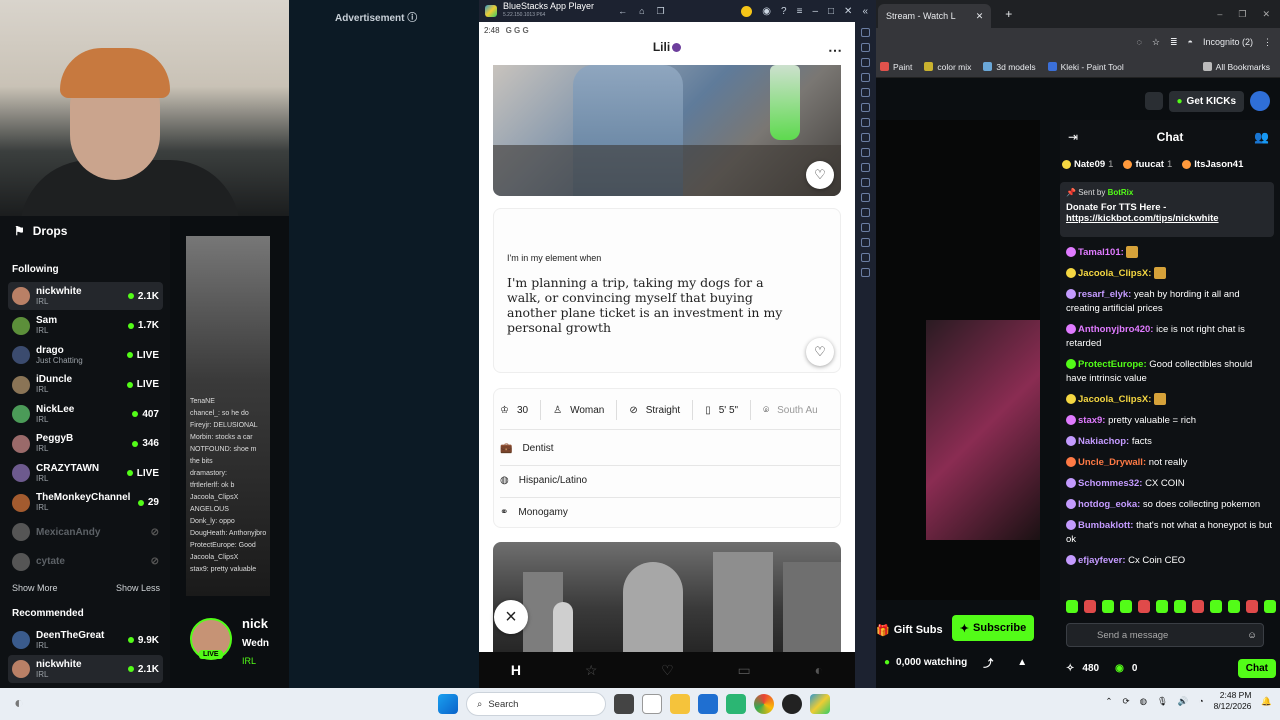  What do you see at coordinates (1112, 364) in the screenshot?
I see `chat-username: ProtectEurope:` at bounding box center [1112, 364].